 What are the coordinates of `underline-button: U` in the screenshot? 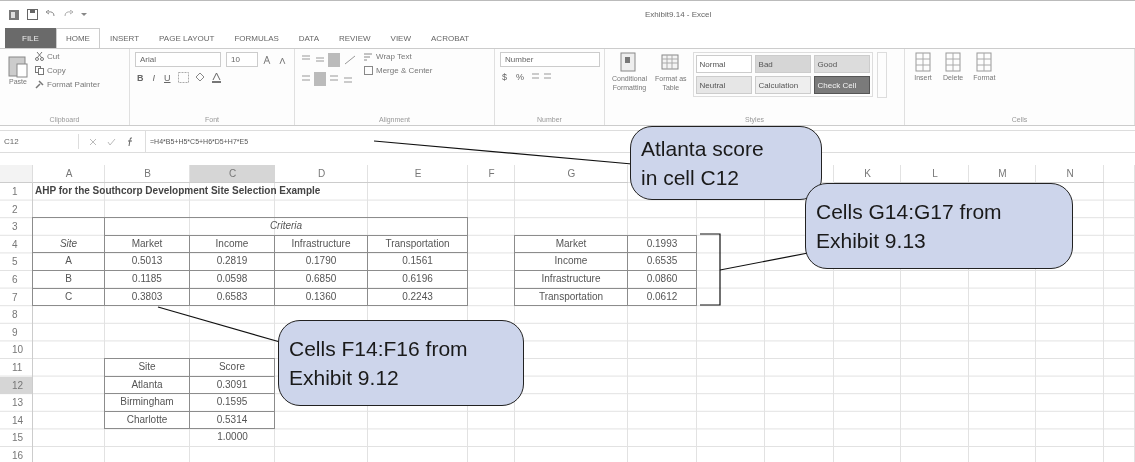 It's located at (167, 77).